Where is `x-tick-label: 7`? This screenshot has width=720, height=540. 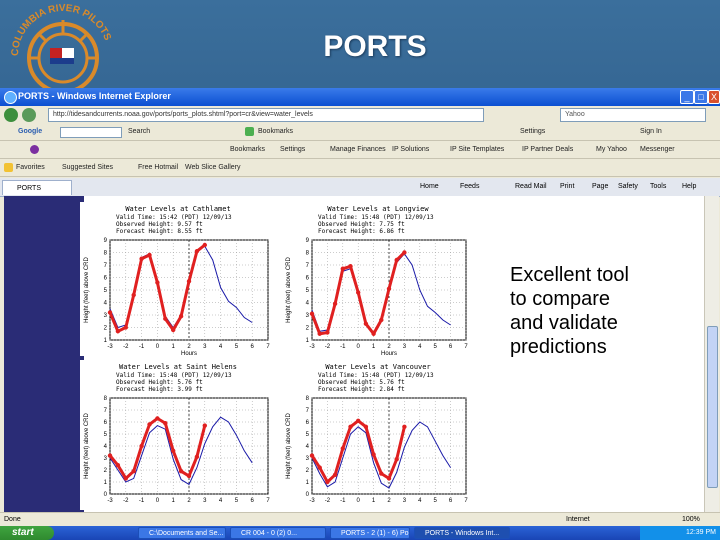
x-tick-label: 7 is located at coordinates (466, 347).